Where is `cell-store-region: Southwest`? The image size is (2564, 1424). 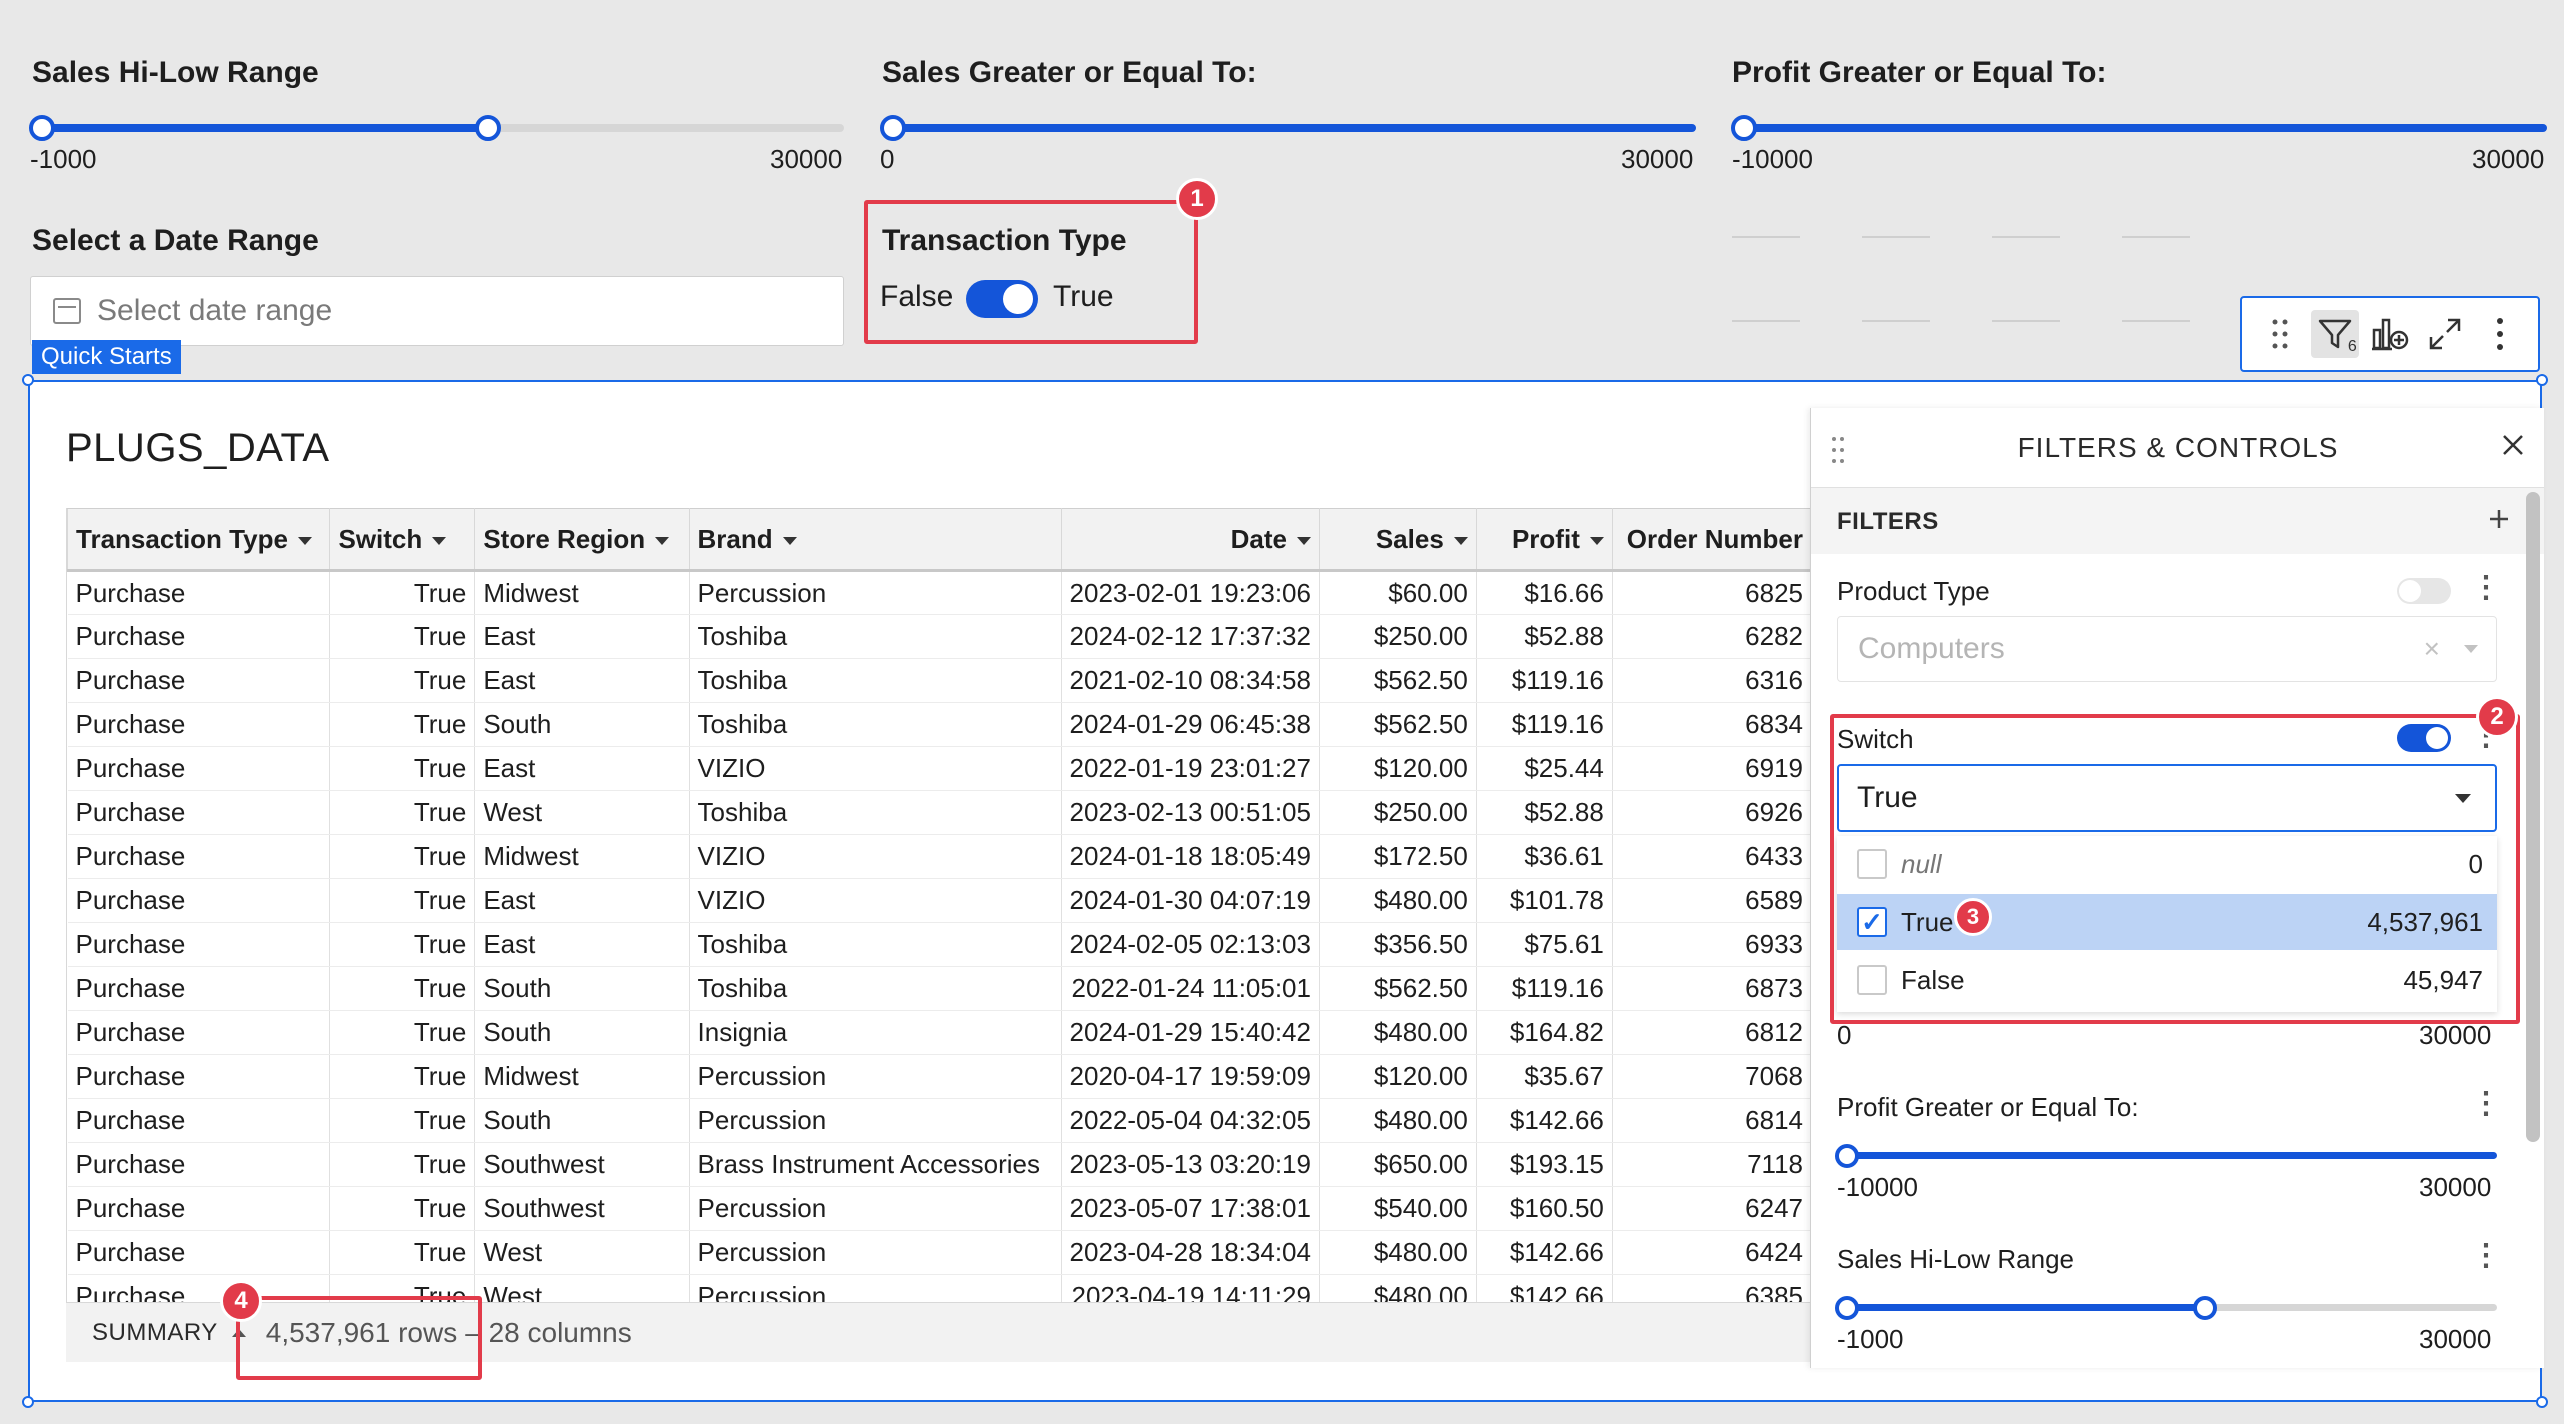
cell-store-region: Southwest is located at coordinates (582, 1208).